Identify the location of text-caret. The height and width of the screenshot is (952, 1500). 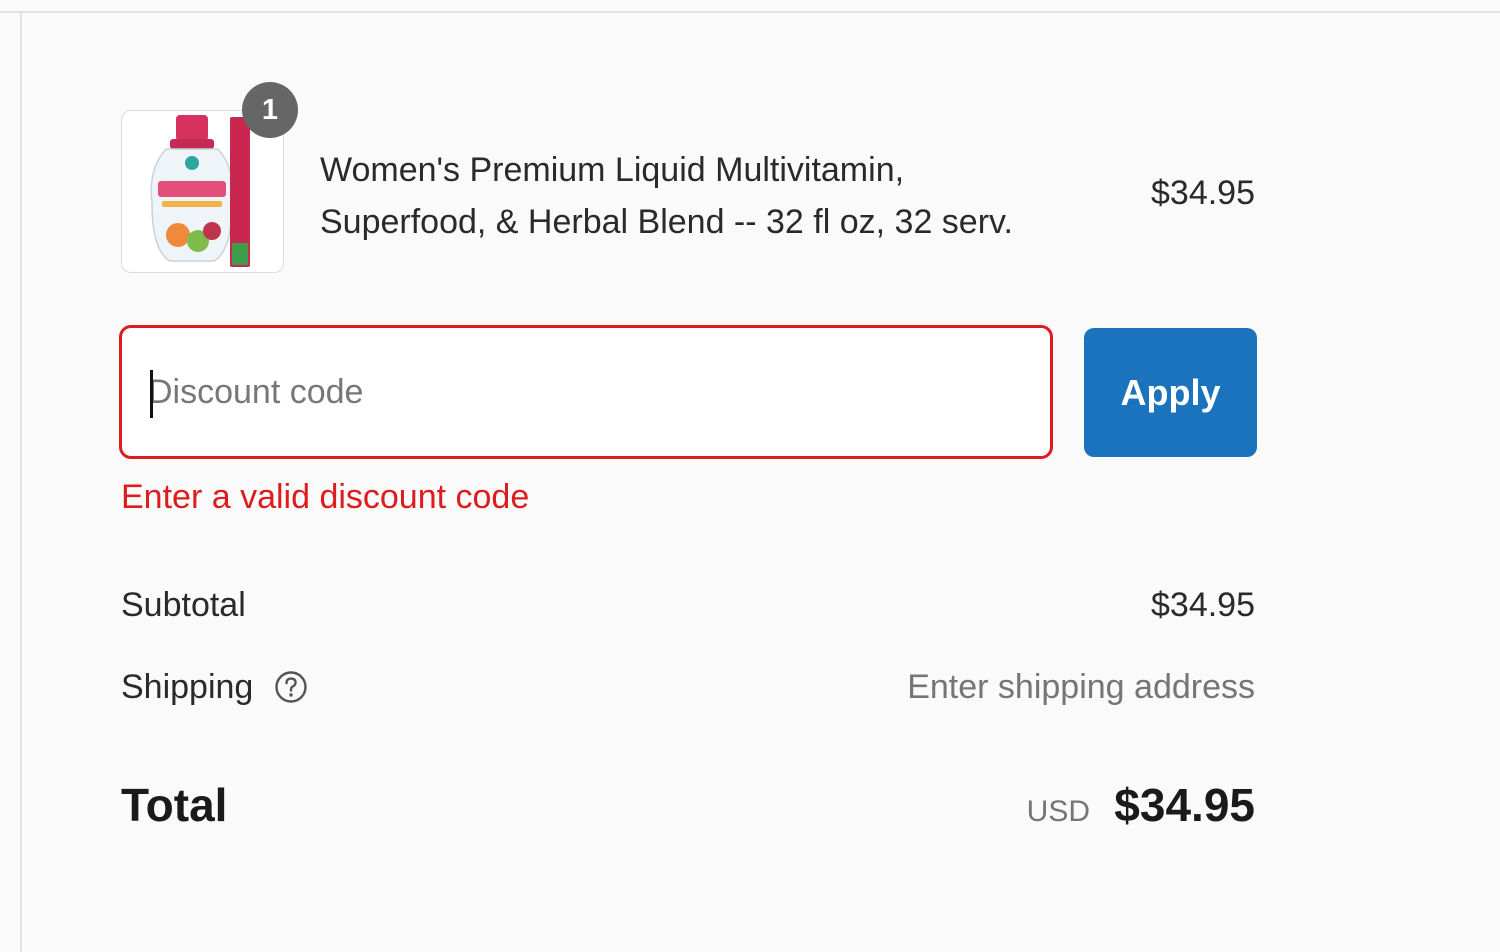
(151, 394).